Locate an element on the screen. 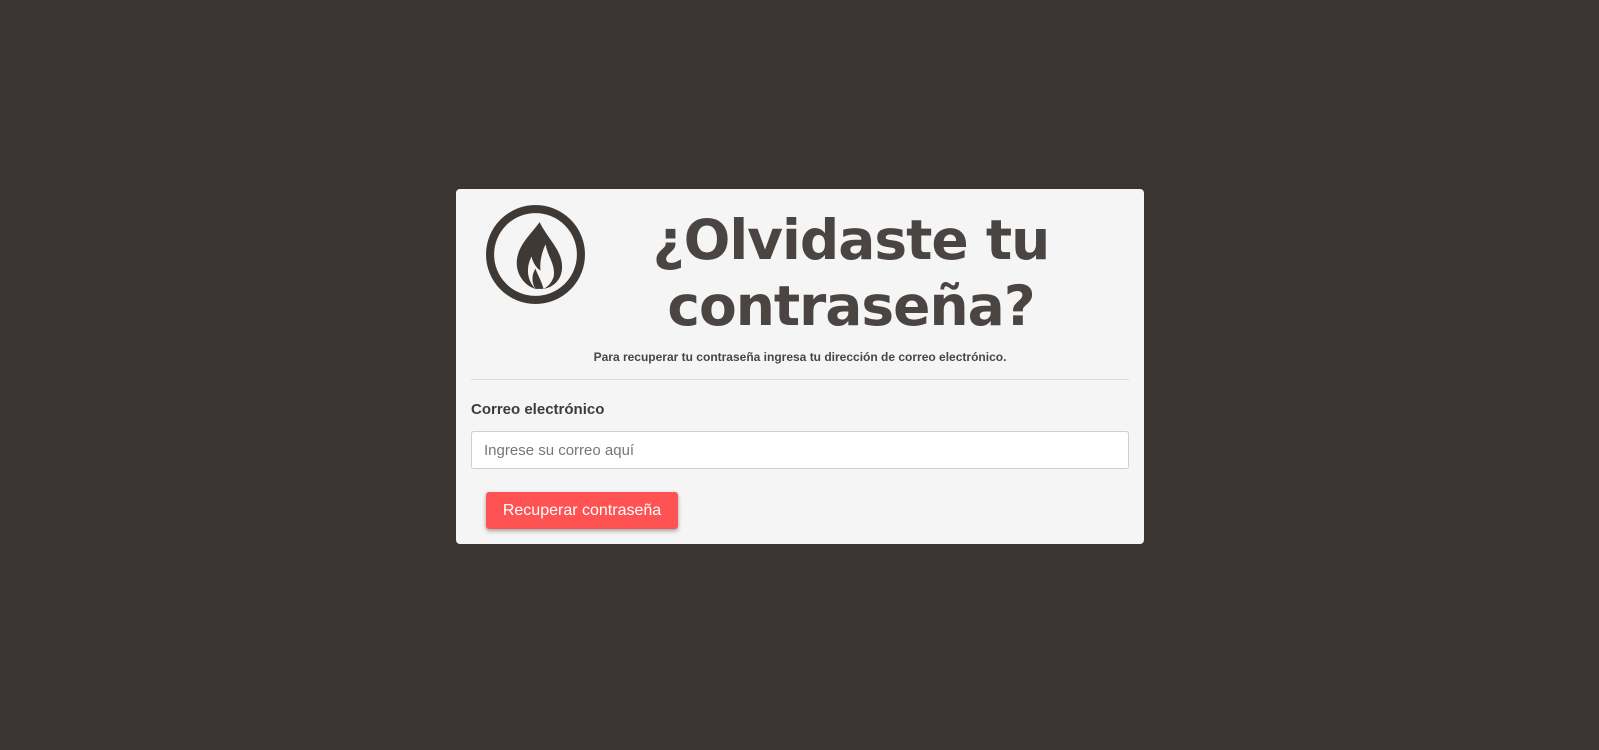  flame-logo-icon is located at coordinates (535, 254).